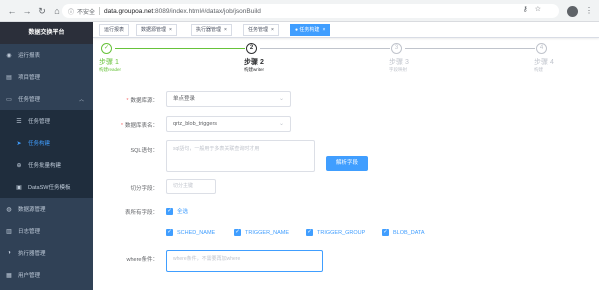  Describe the element at coordinates (9, 253) in the screenshot. I see `executor-icon: ◑` at that location.